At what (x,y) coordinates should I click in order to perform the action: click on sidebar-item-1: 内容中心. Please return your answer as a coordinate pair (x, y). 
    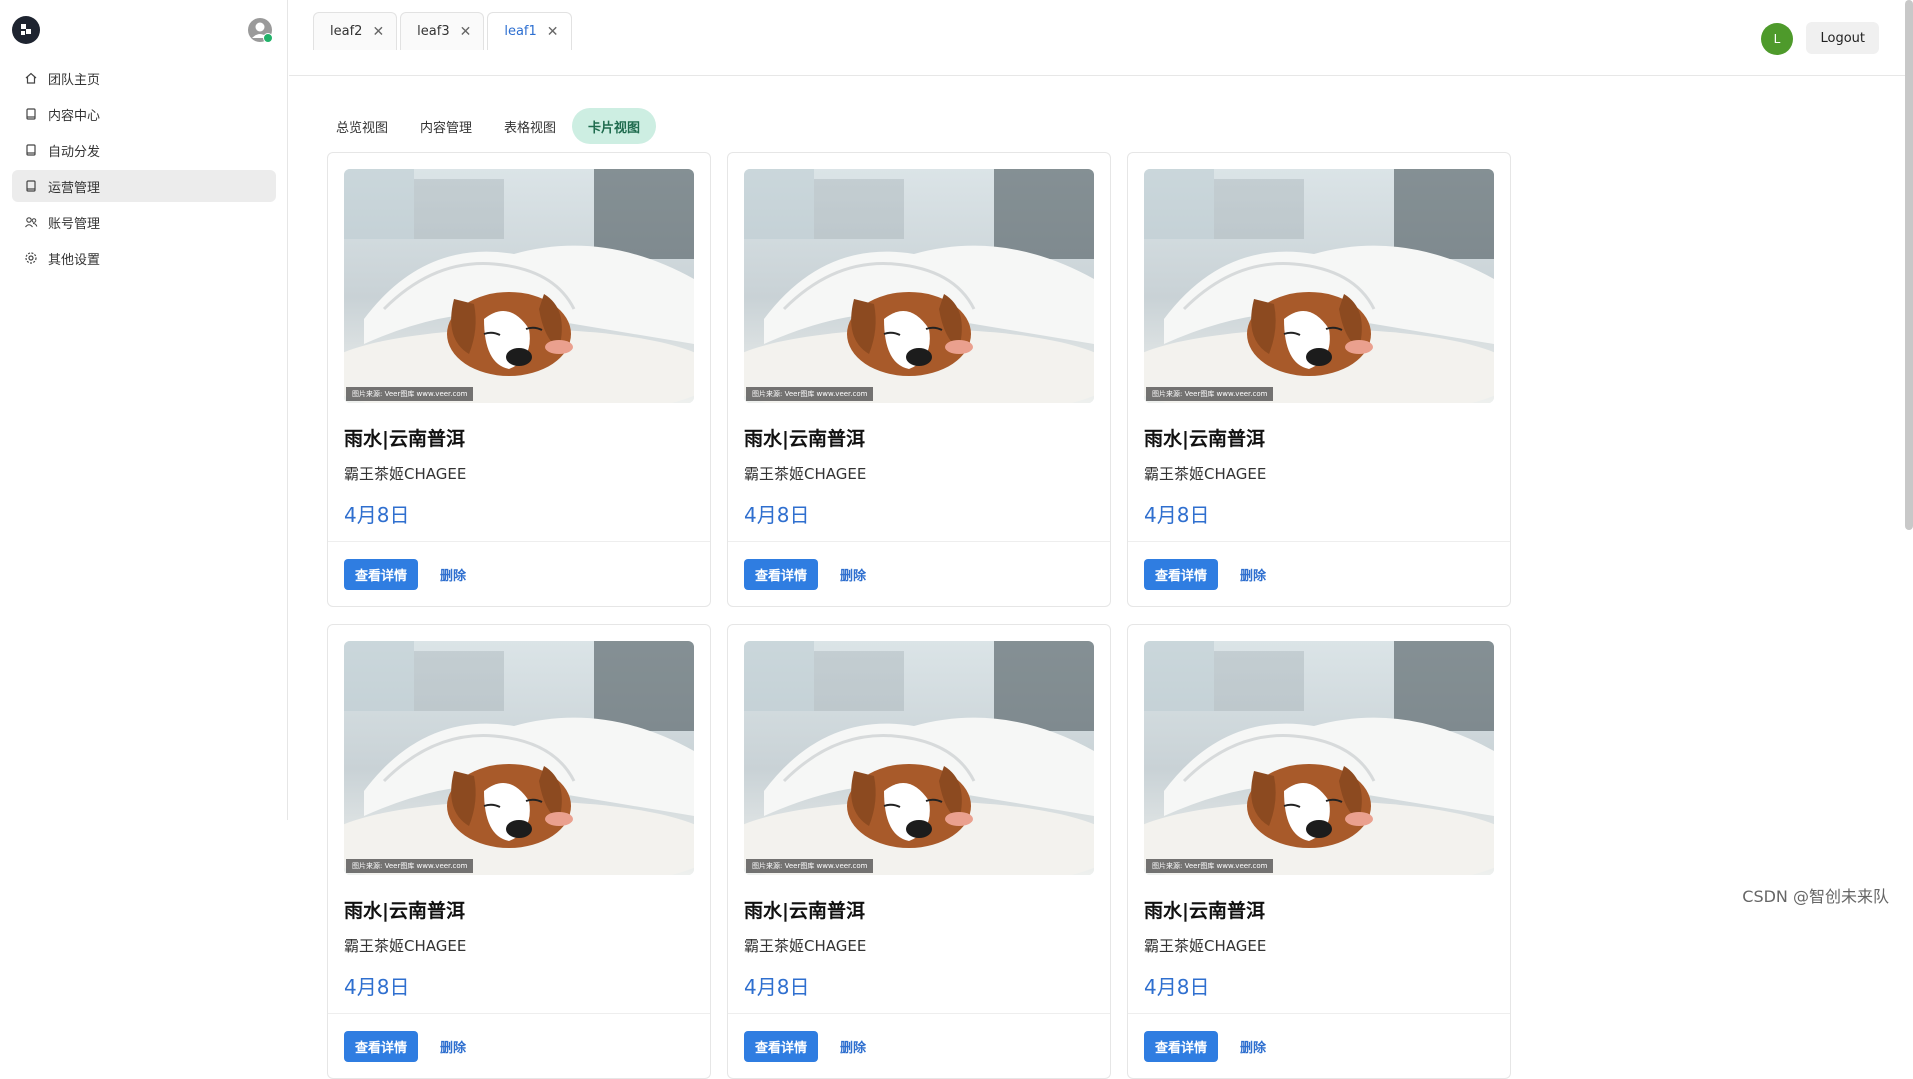
    Looking at the image, I should click on (144, 114).